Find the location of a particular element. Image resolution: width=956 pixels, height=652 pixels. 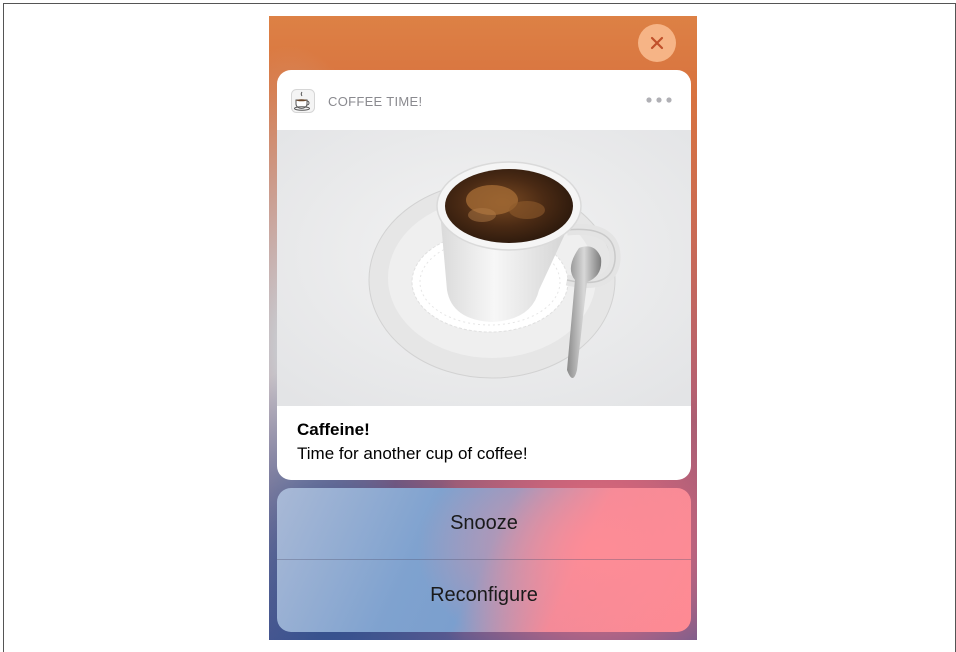

notification-header: COFFEE TIME! is located at coordinates (484, 100).